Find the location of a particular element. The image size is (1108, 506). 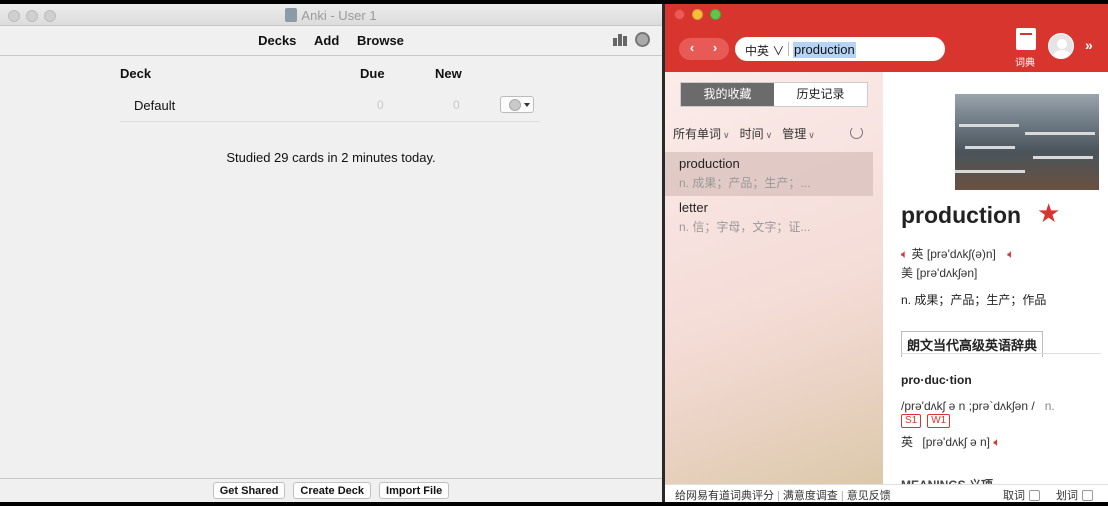

zoom-window-button is located at coordinates (715, 14).